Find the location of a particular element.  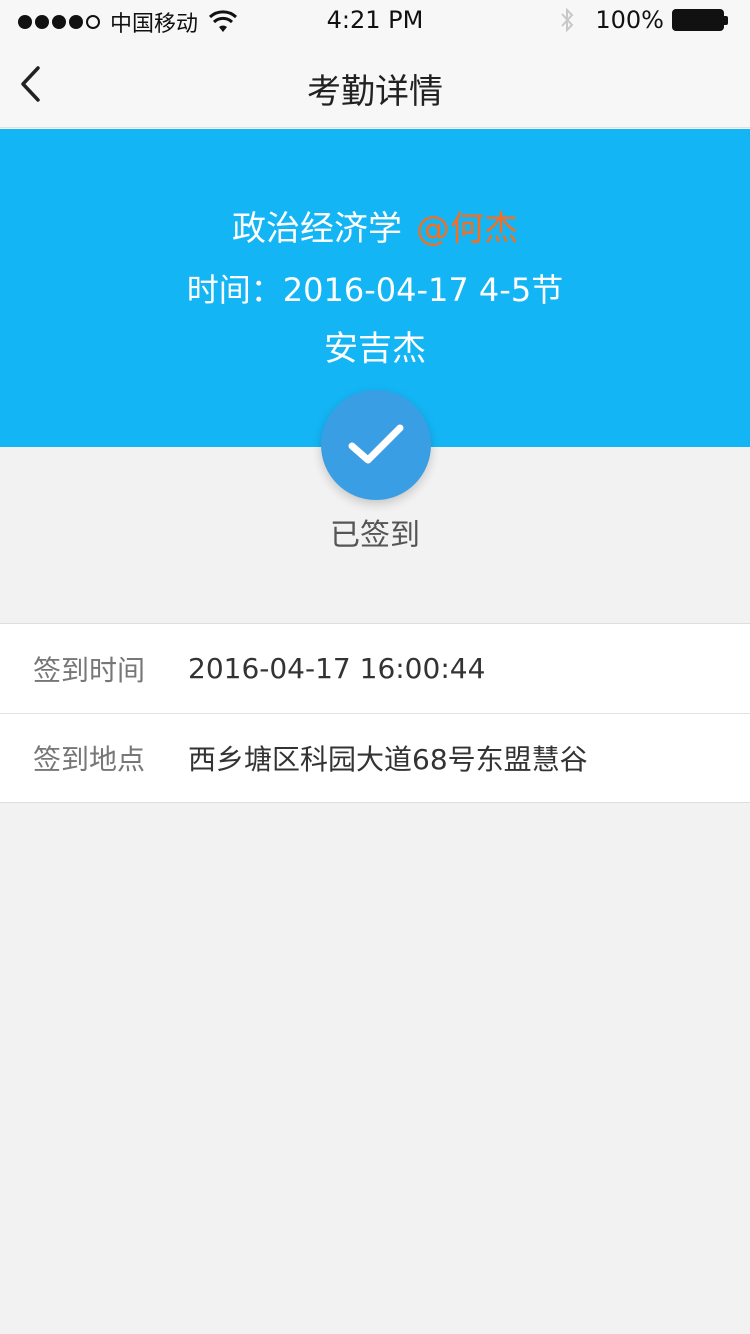

navigation-bar: 考勤详情 is located at coordinates (375, 84).